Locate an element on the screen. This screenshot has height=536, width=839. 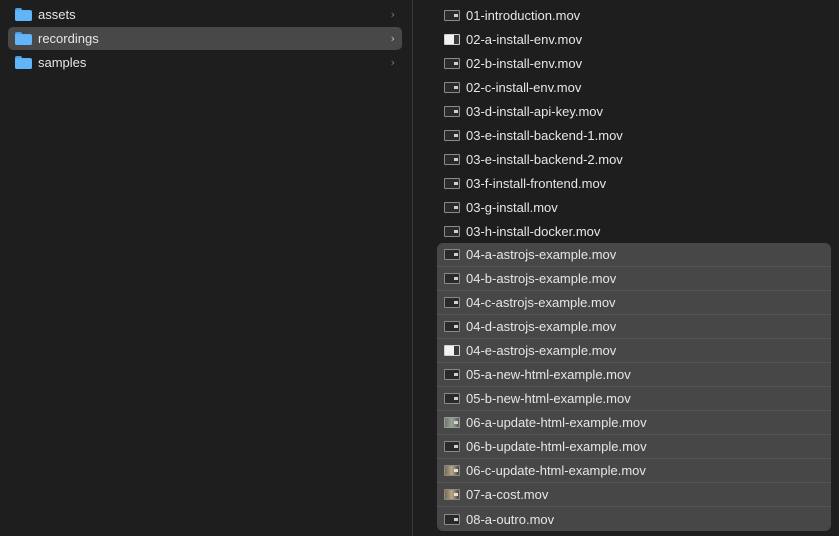
file-row-selected: 06-b-update-html-example.mov is located at coordinates (634, 447).